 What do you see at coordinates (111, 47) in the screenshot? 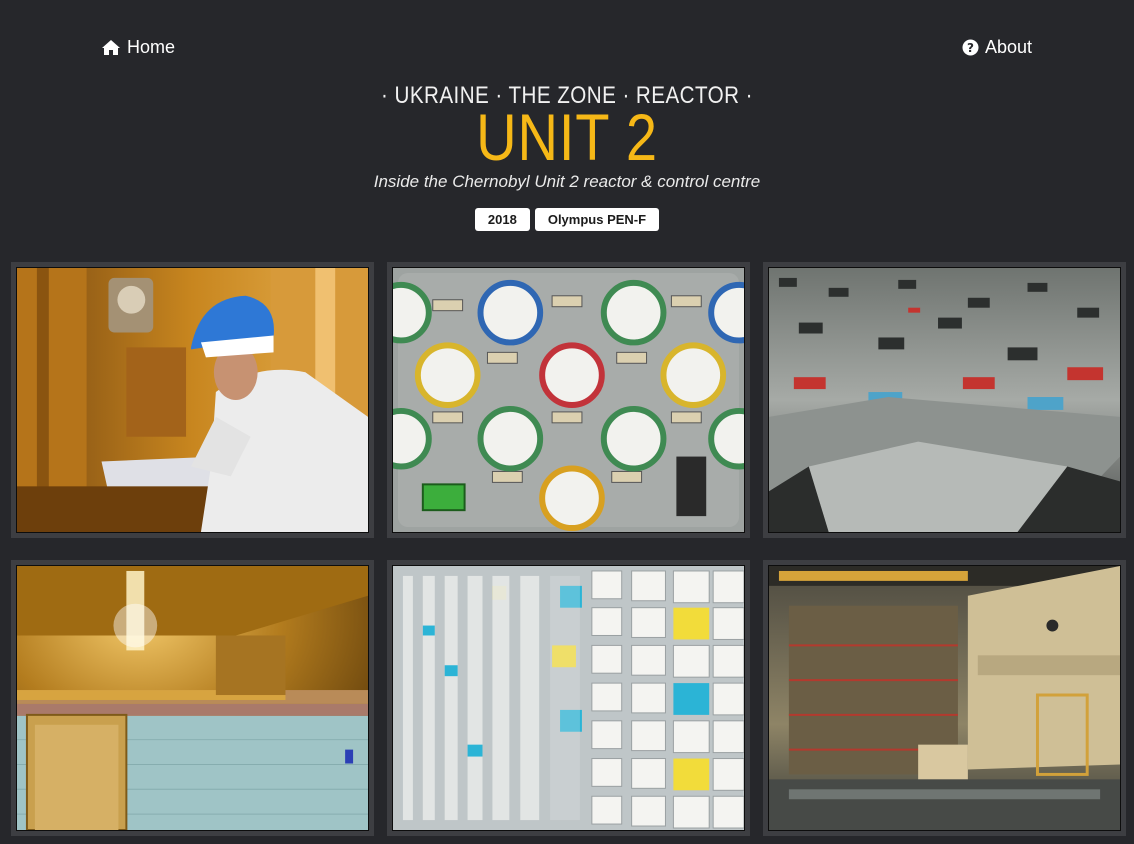
I see `home-icon` at bounding box center [111, 47].